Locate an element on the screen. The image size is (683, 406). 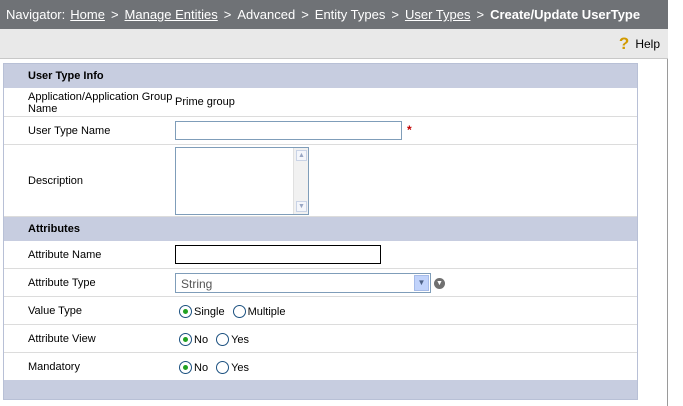
attribute-type-row: Attribute Type String ▼ ▼ is located at coordinates (320, 283).